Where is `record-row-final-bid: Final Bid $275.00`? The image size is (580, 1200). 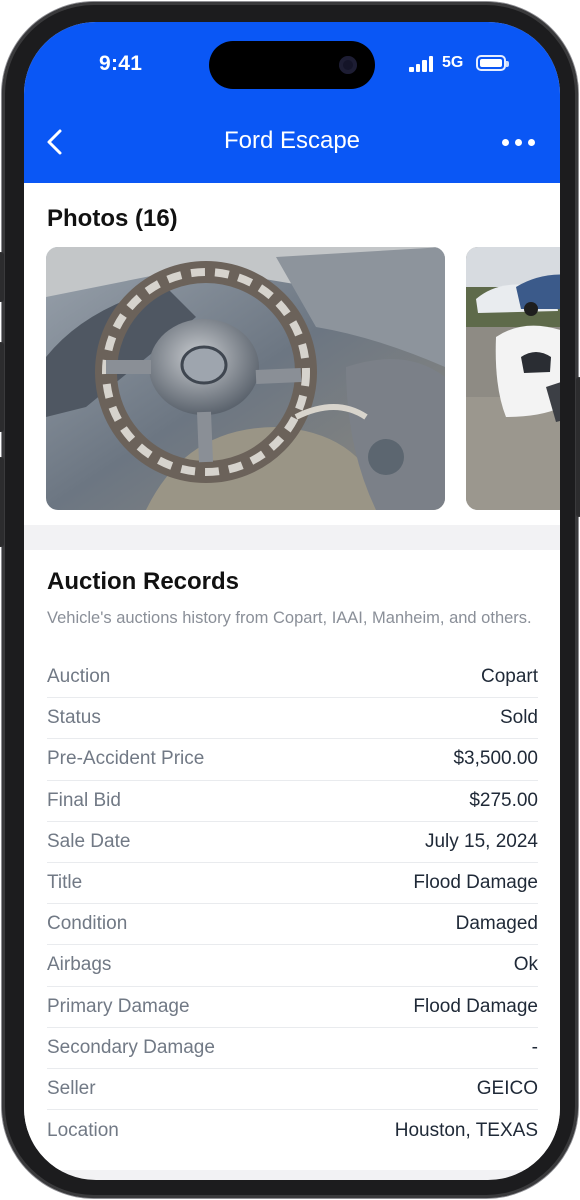
record-row-final-bid: Final Bid $275.00 is located at coordinates (292, 801).